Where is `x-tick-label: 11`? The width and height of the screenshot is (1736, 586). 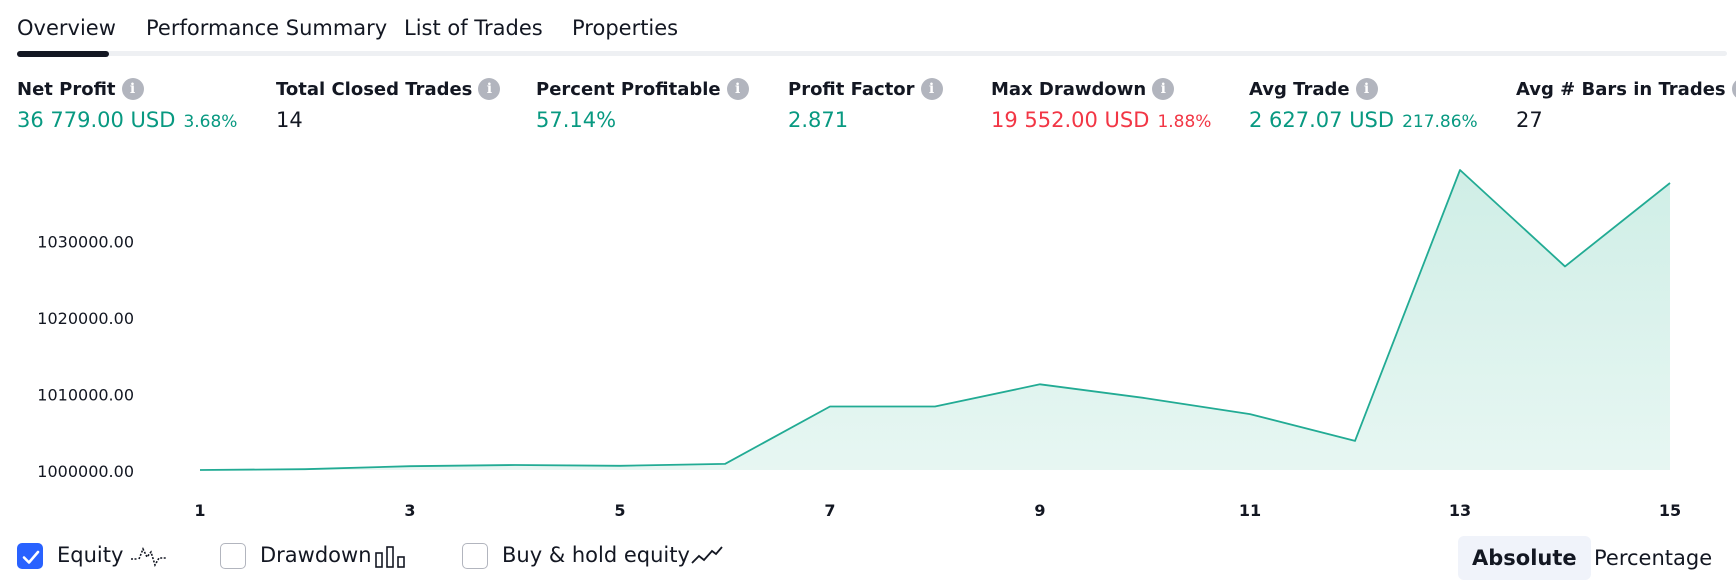 x-tick-label: 11 is located at coordinates (1250, 510).